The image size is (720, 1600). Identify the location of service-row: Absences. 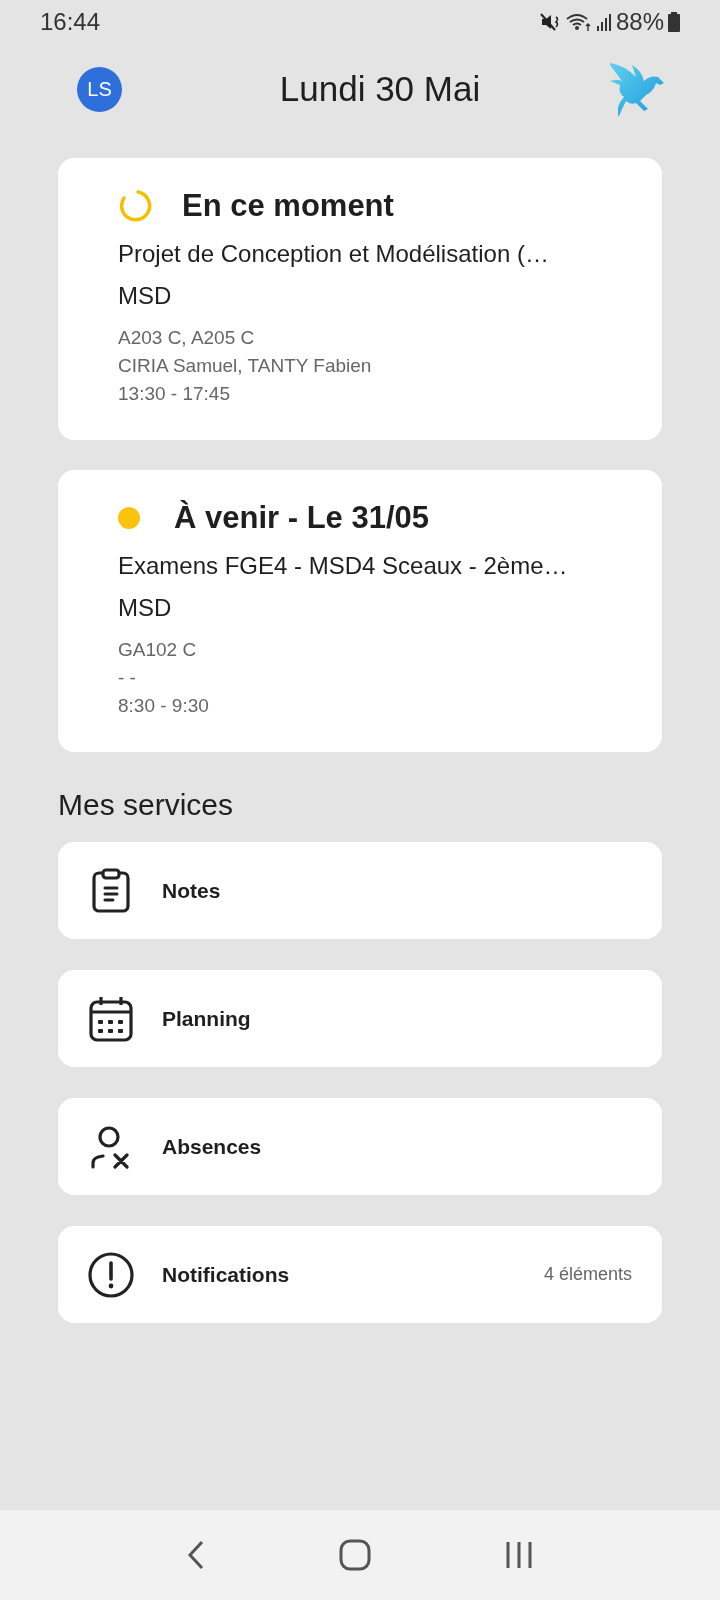
(360, 1146).